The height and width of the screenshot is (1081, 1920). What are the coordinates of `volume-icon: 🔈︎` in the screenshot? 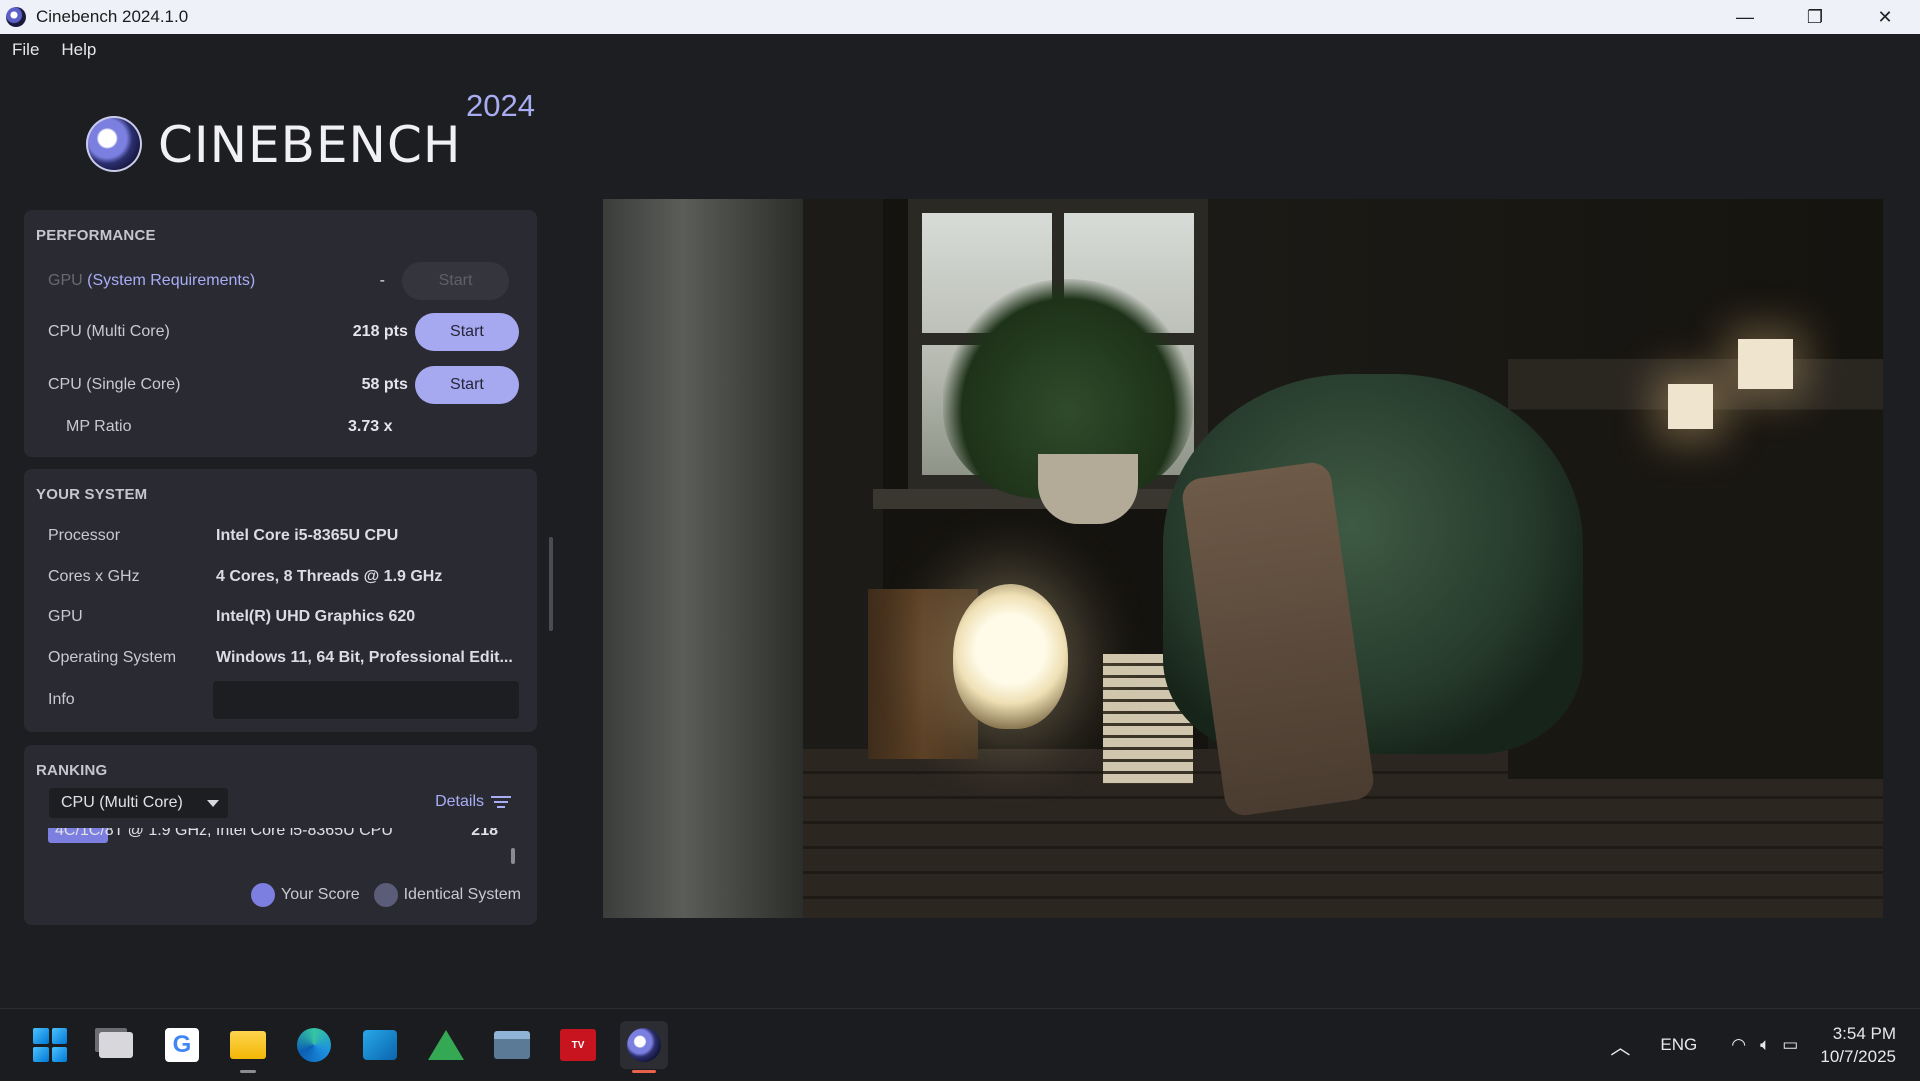 It's located at (1765, 1045).